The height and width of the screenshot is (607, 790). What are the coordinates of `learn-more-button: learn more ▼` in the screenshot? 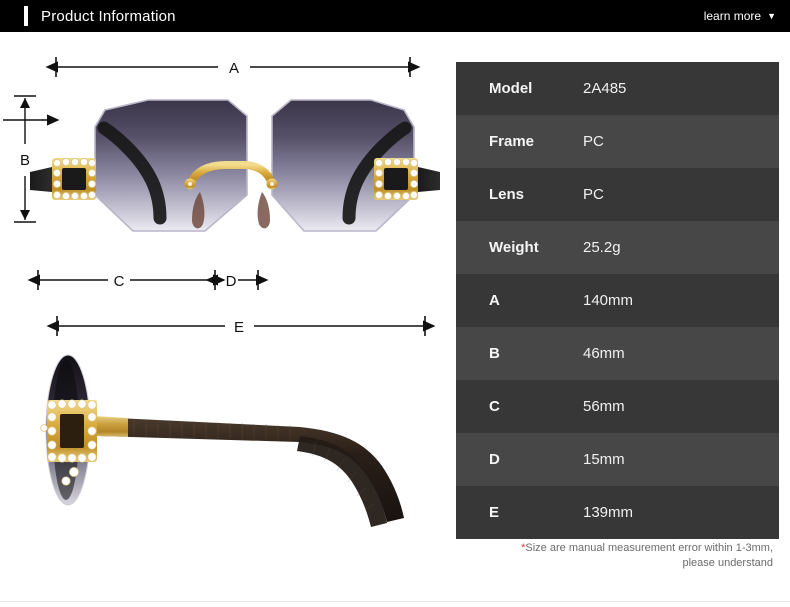 It's located at (740, 16).